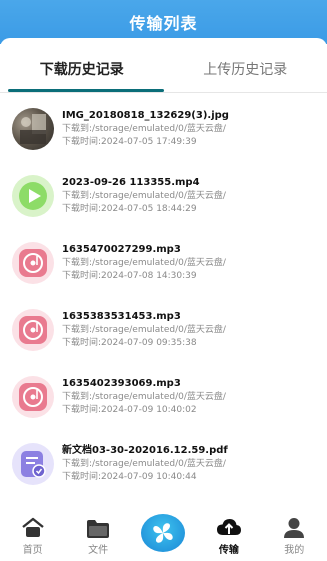 This screenshot has height=561, width=327. I want to click on nav-label: 首页, so click(32, 550).